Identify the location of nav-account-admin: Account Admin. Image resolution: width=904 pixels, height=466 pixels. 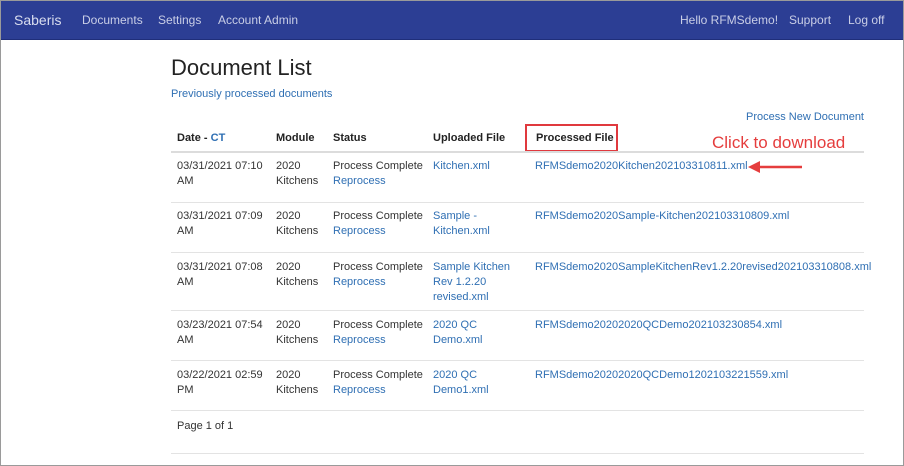
(258, 20).